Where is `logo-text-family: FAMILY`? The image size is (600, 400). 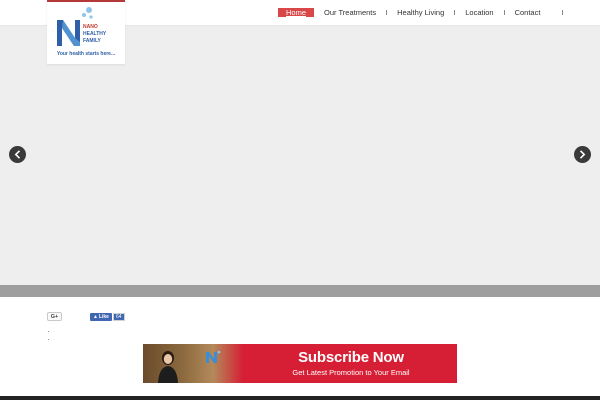 logo-text-family: FAMILY is located at coordinates (92, 41).